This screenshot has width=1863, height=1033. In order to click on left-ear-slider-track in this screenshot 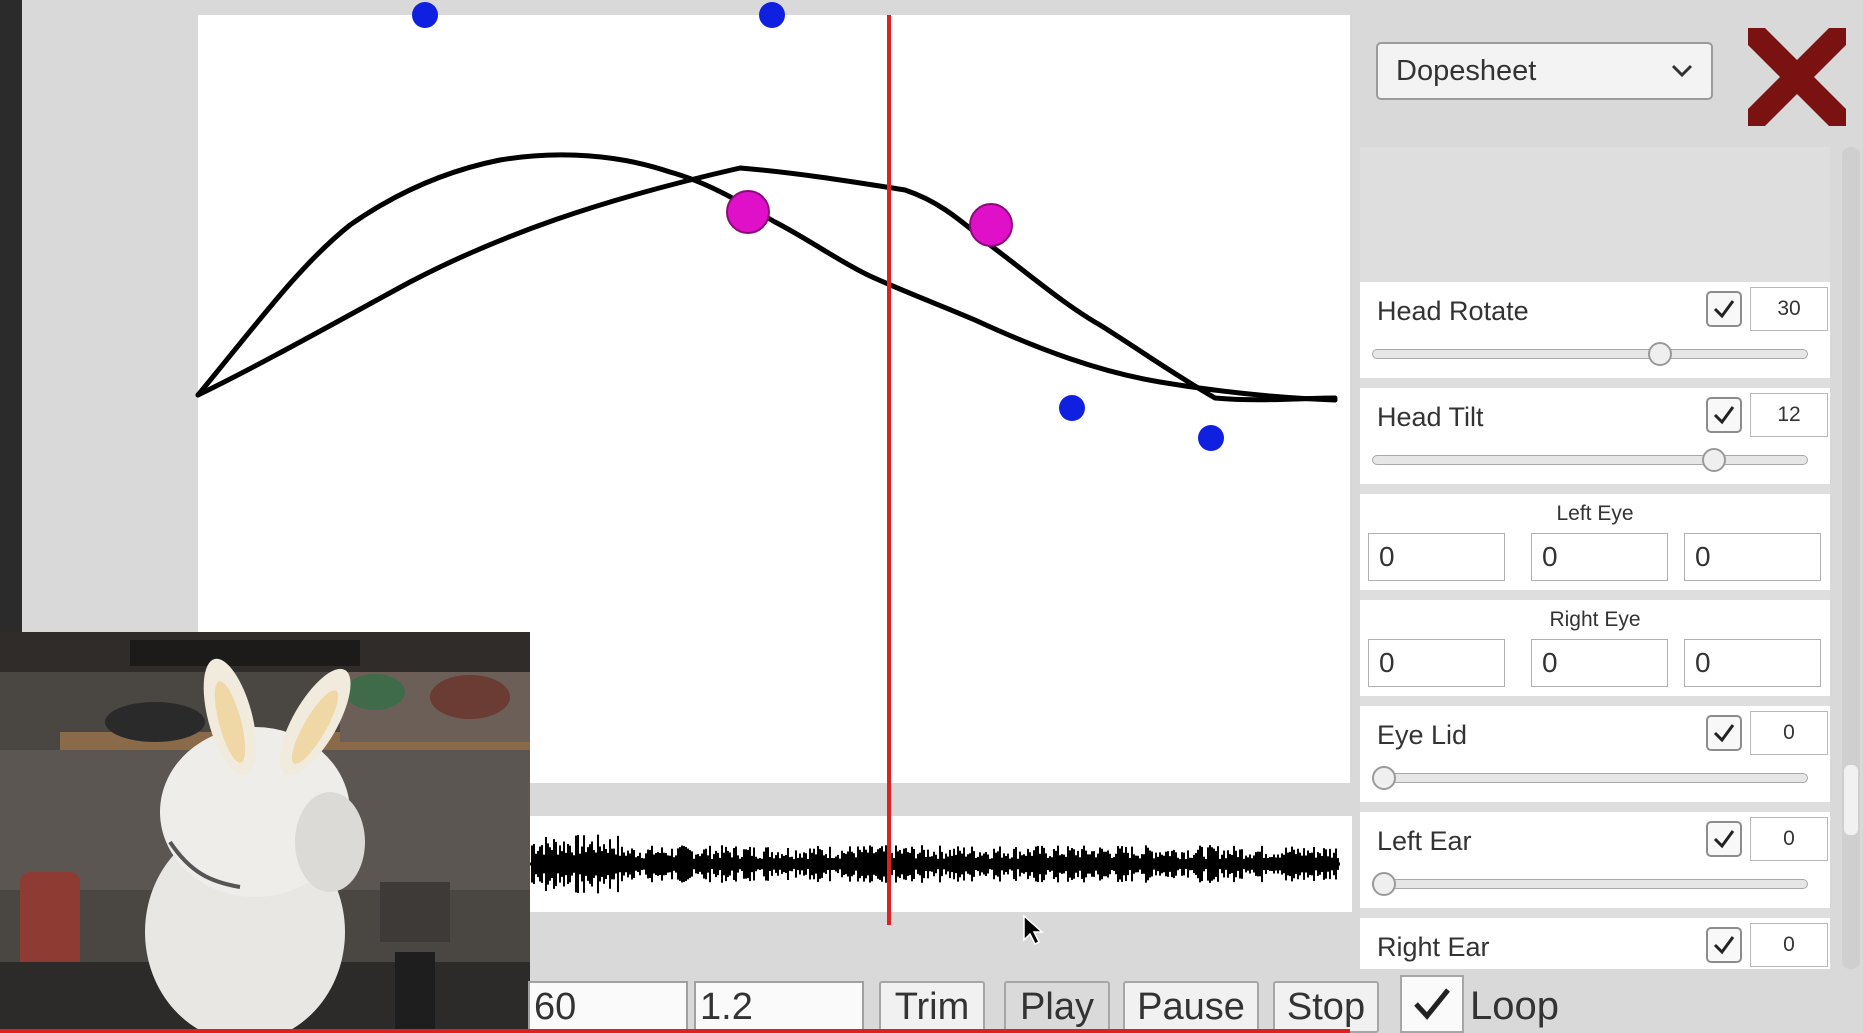, I will do `click(1590, 884)`.